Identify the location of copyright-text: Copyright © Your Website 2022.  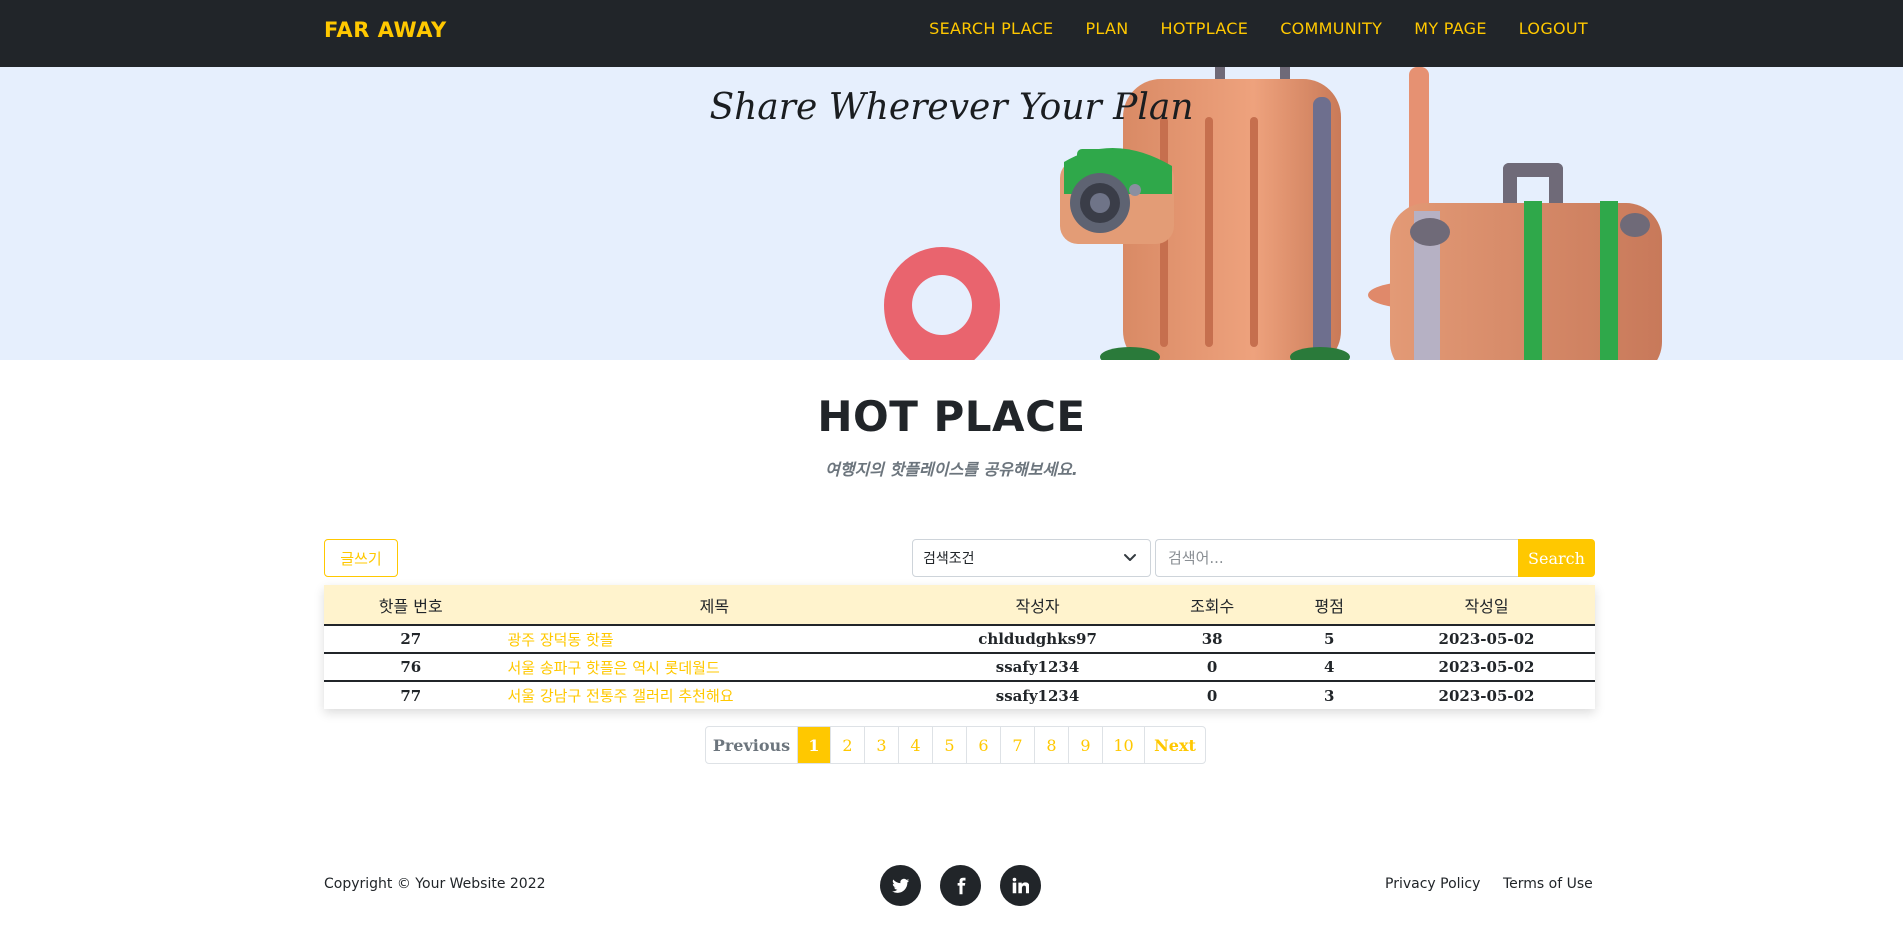
(435, 884).